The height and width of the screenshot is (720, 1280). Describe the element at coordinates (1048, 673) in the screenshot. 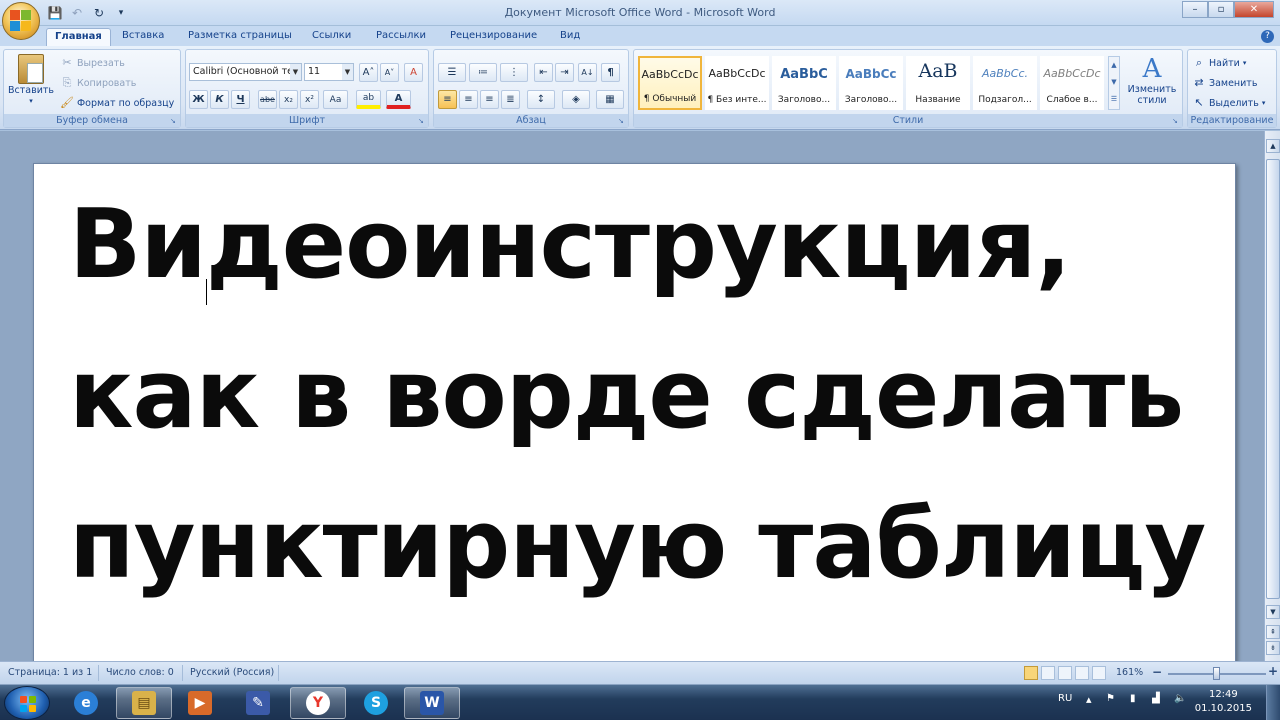

I see `full-screen-view-icon` at that location.